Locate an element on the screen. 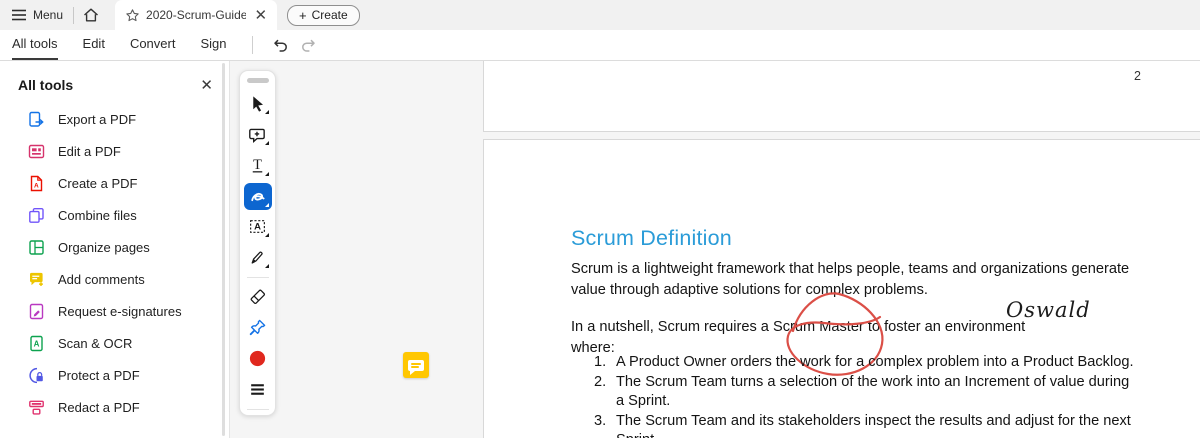 The height and width of the screenshot is (438, 1200). create-pdf-icon: A is located at coordinates (36, 183).